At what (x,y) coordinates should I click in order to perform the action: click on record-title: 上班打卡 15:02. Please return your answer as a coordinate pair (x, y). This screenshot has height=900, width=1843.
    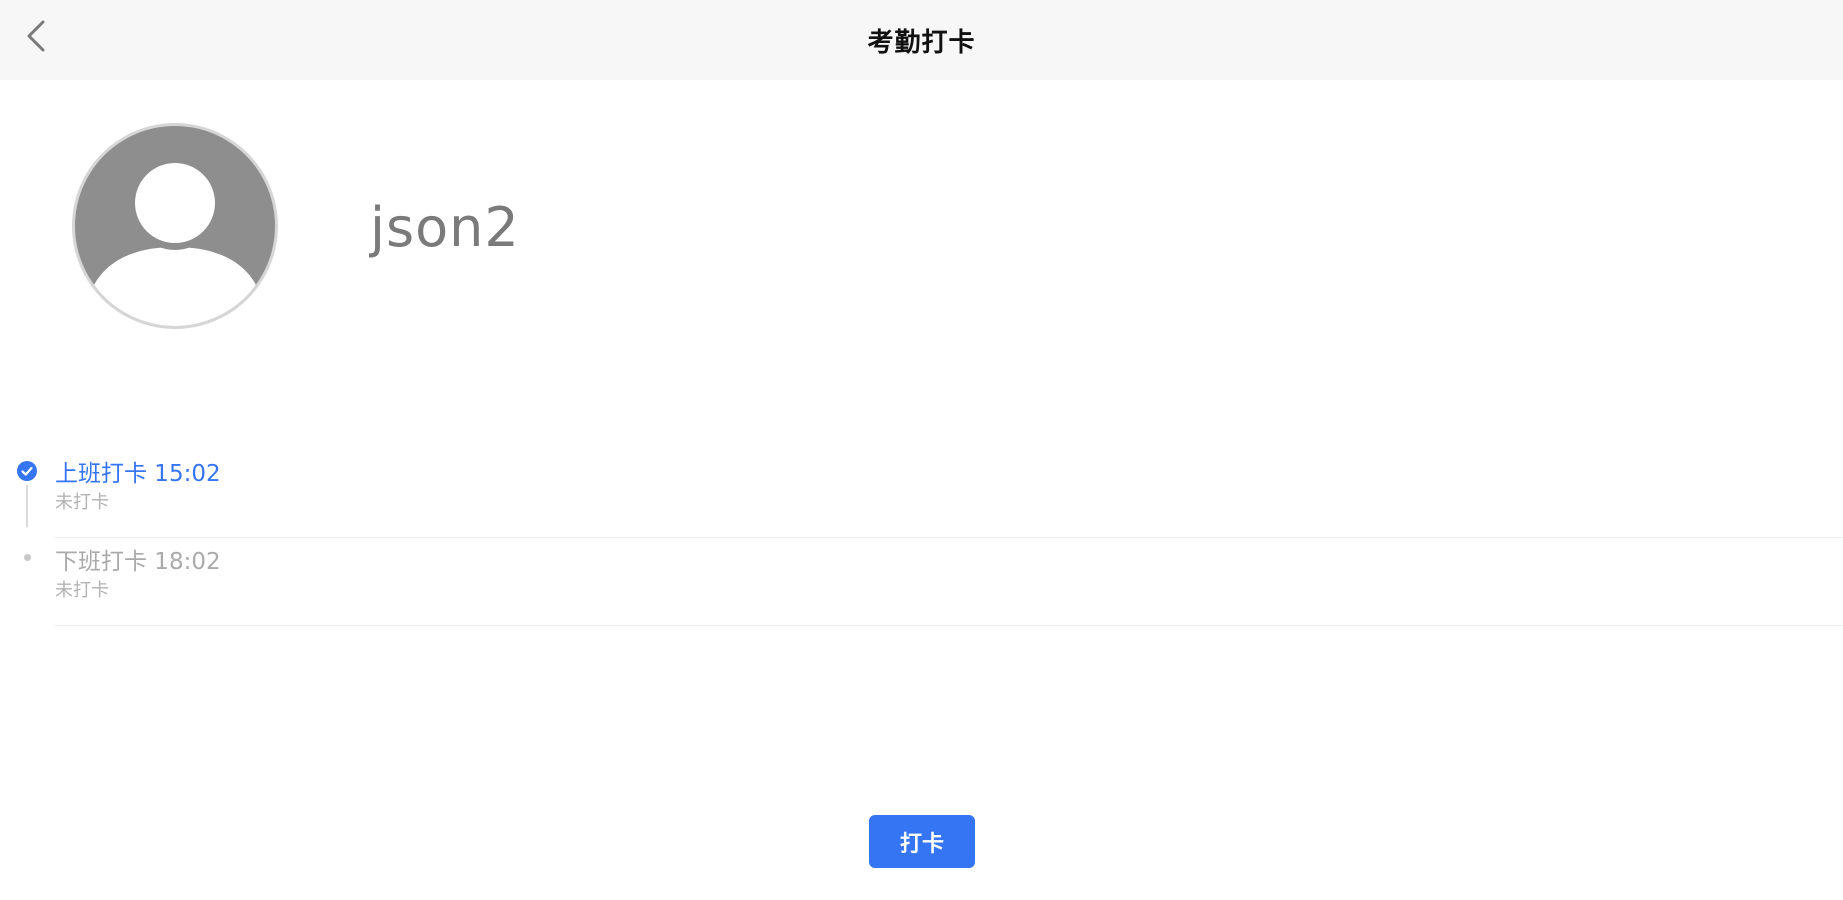
    Looking at the image, I should click on (138, 474).